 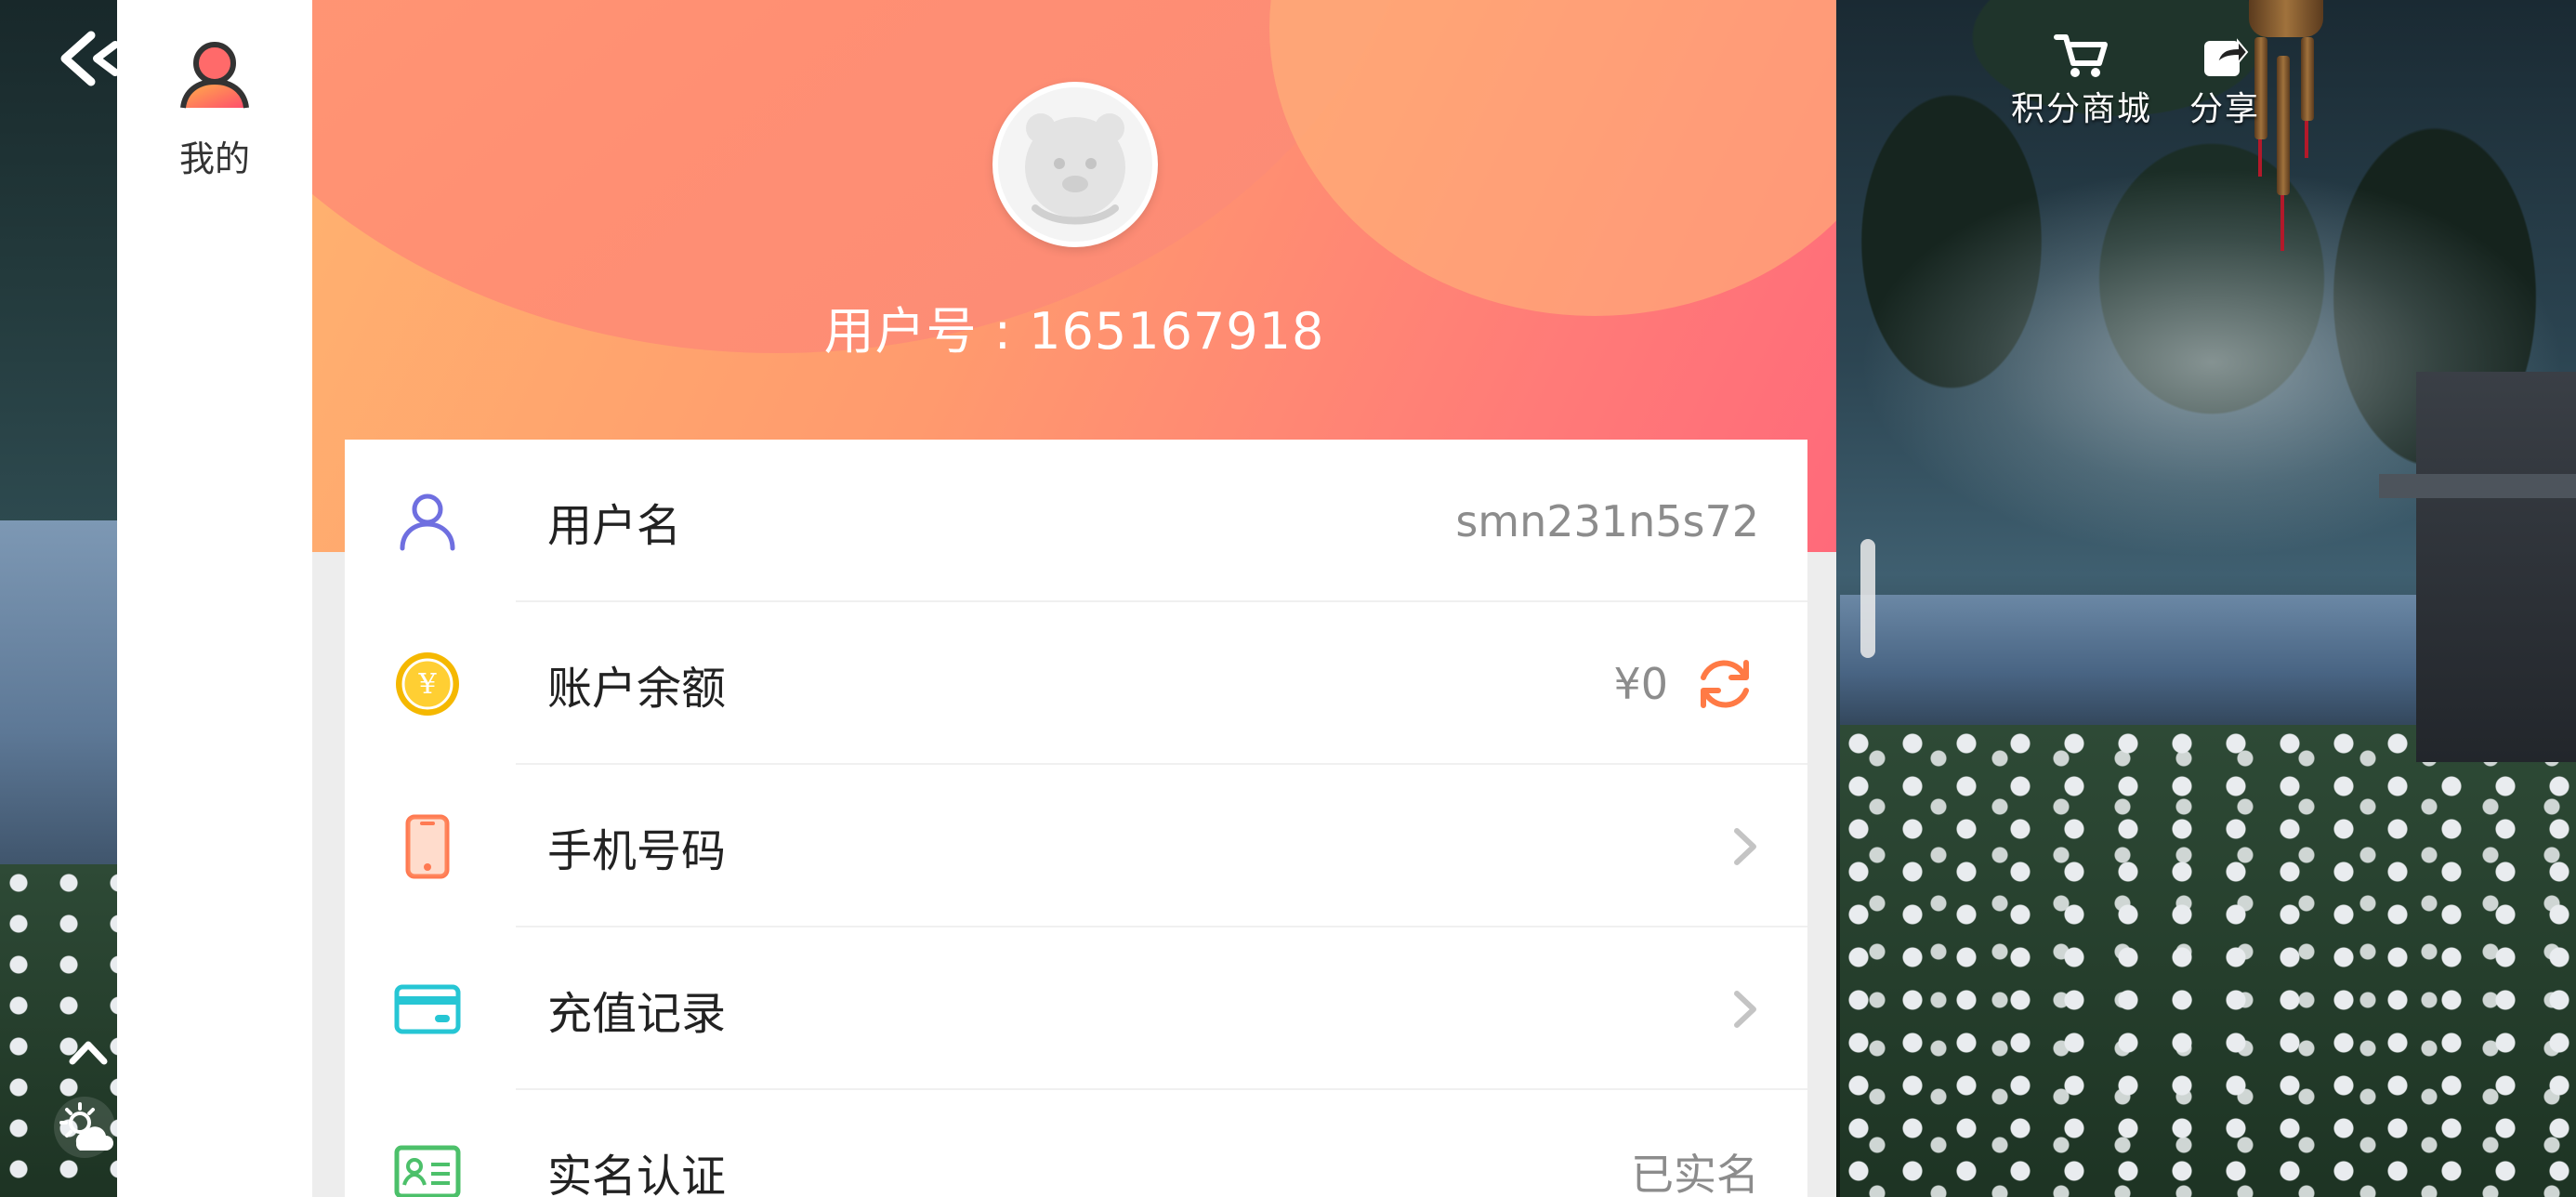 I want to click on weather-toggle-button, so click(x=84, y=1127).